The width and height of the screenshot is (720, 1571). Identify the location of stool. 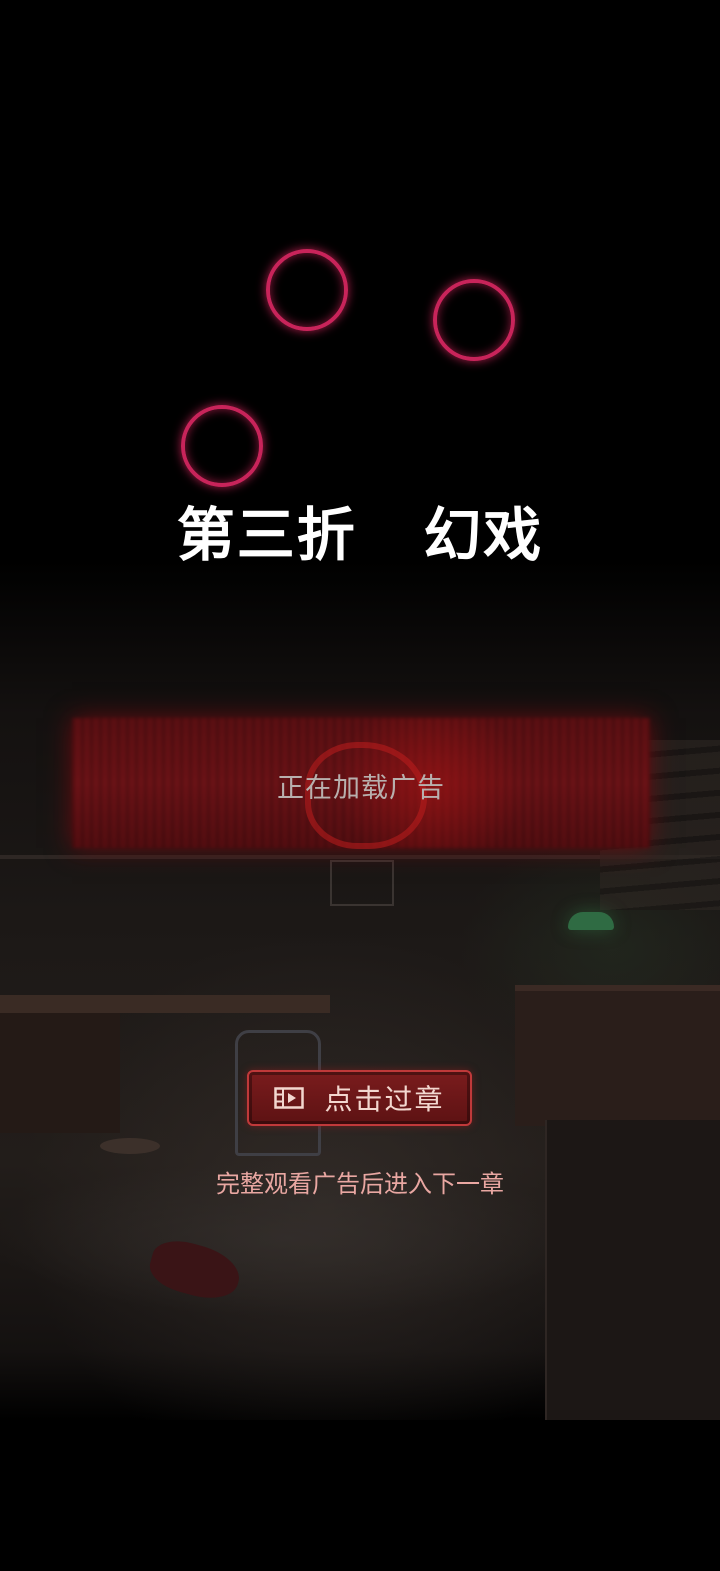
(130, 1146).